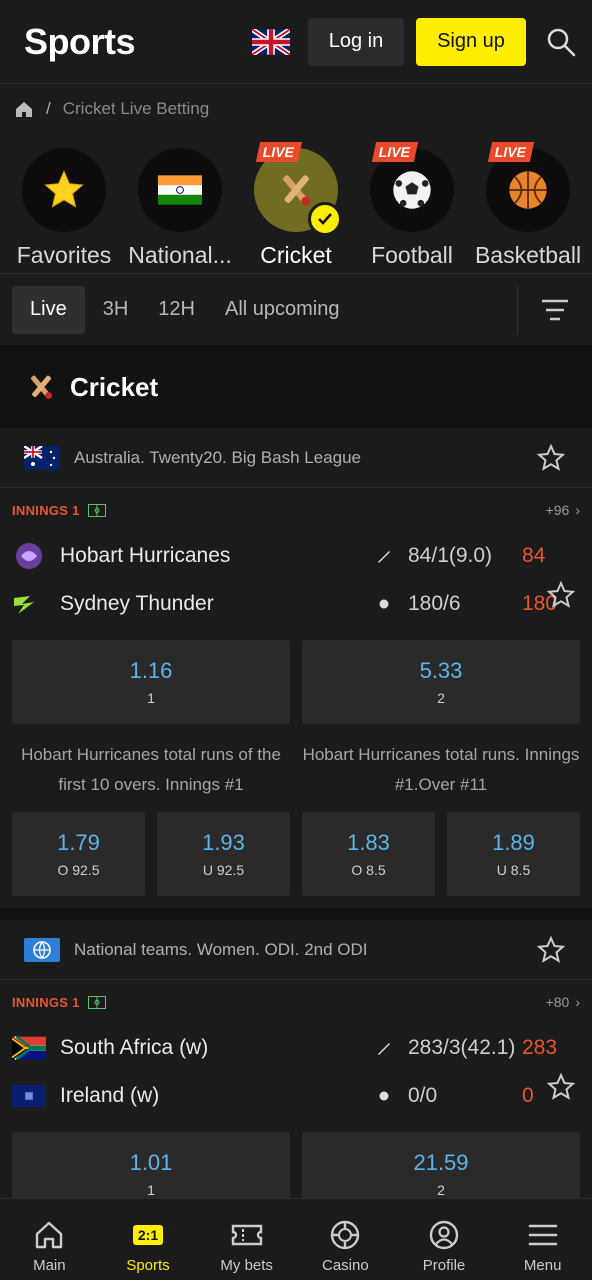  Describe the element at coordinates (462, 1047) in the screenshot. I see `team-detail: 283/3(42.1)` at that location.